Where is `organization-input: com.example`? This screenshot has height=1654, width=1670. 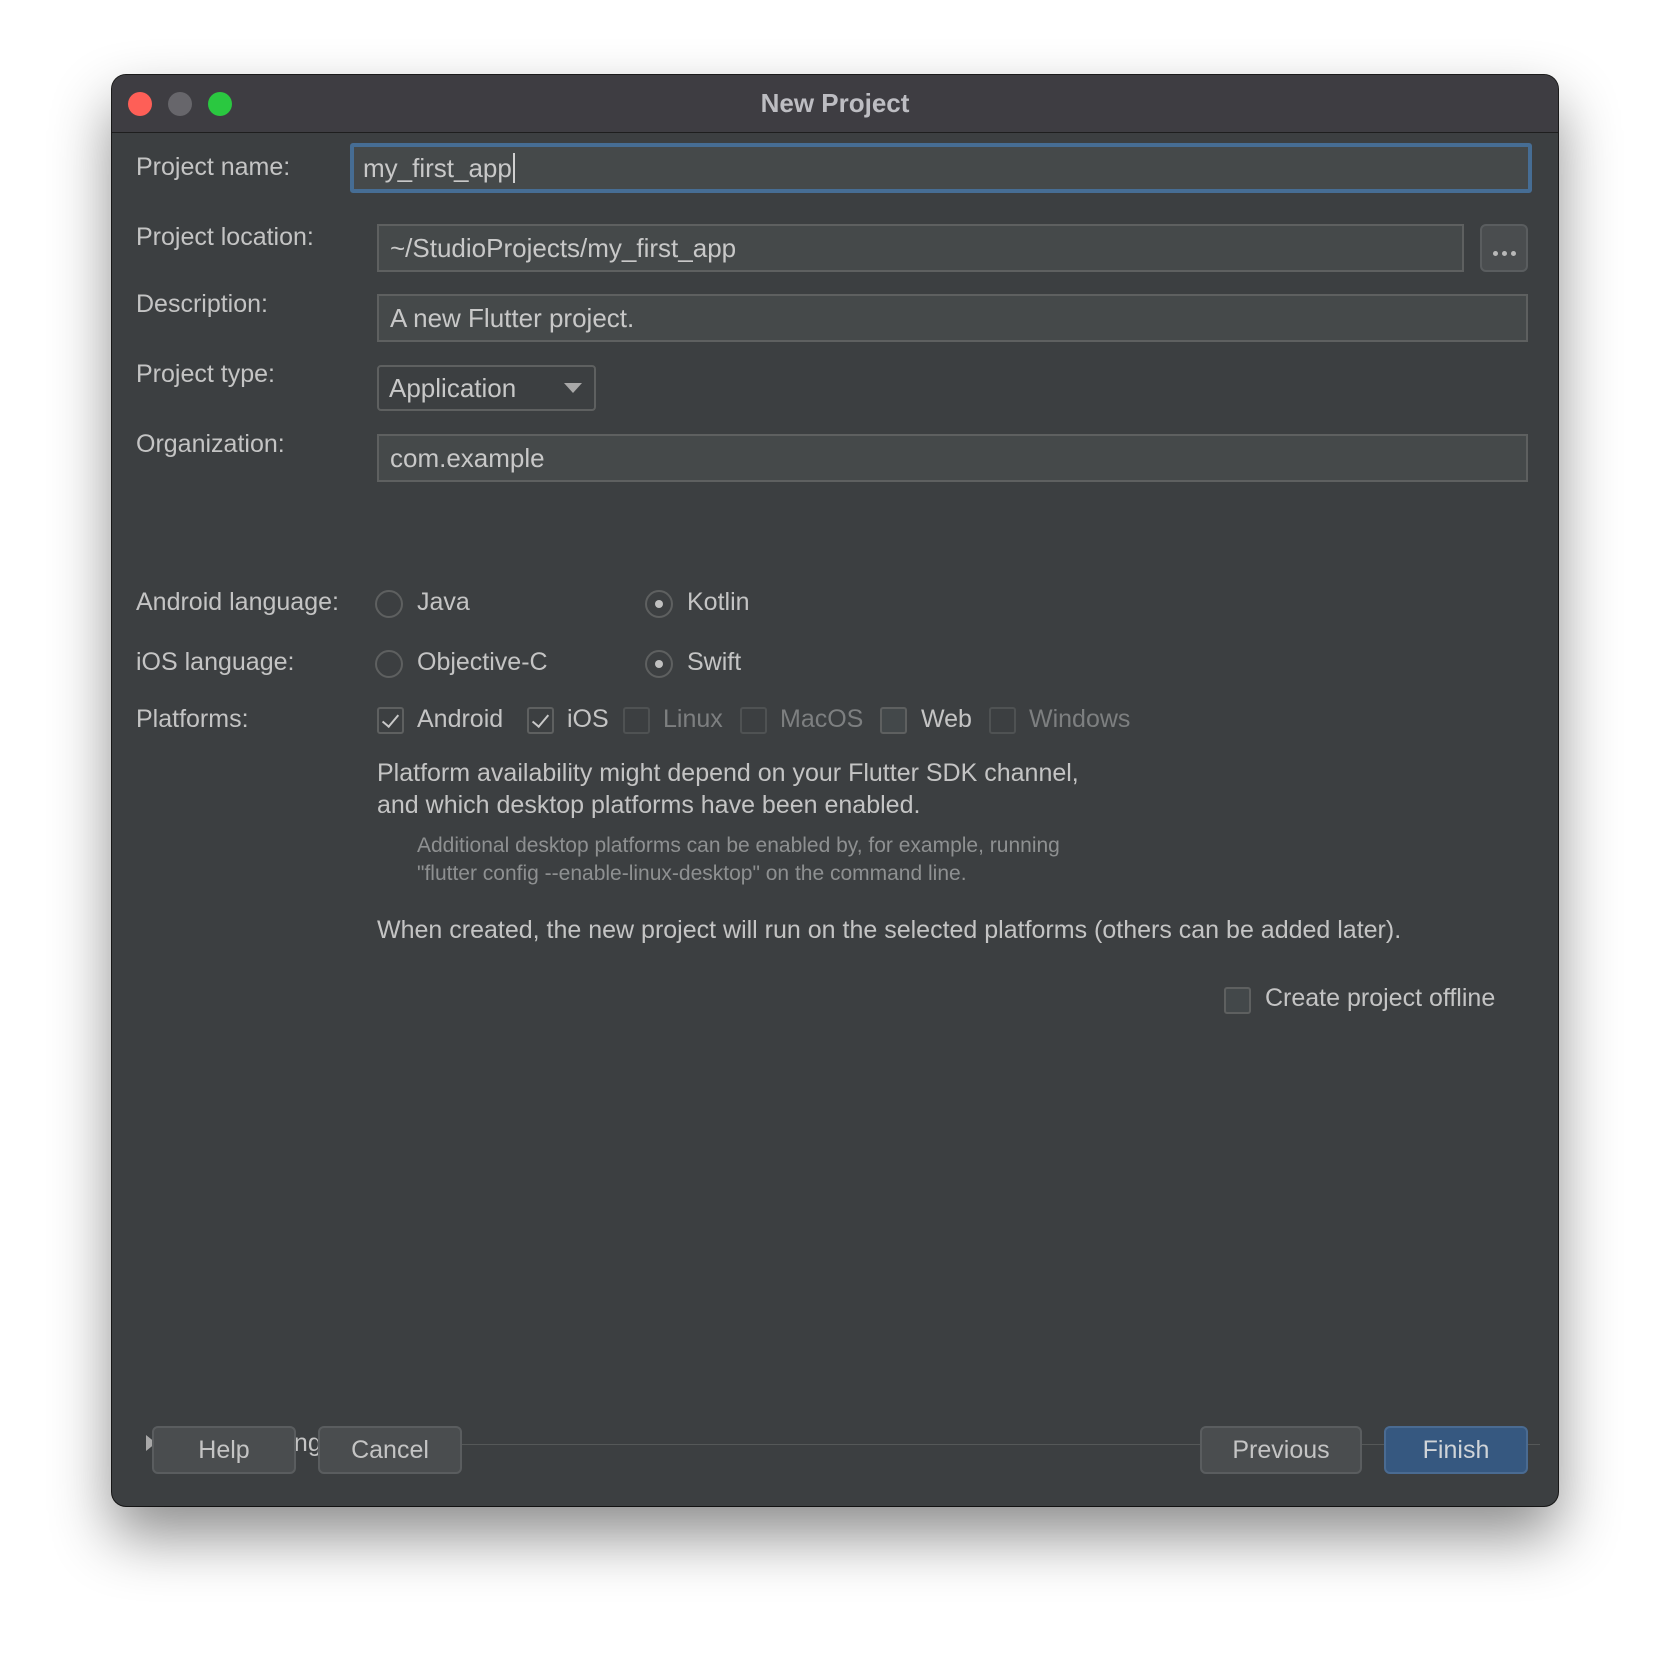 organization-input: com.example is located at coordinates (952, 458).